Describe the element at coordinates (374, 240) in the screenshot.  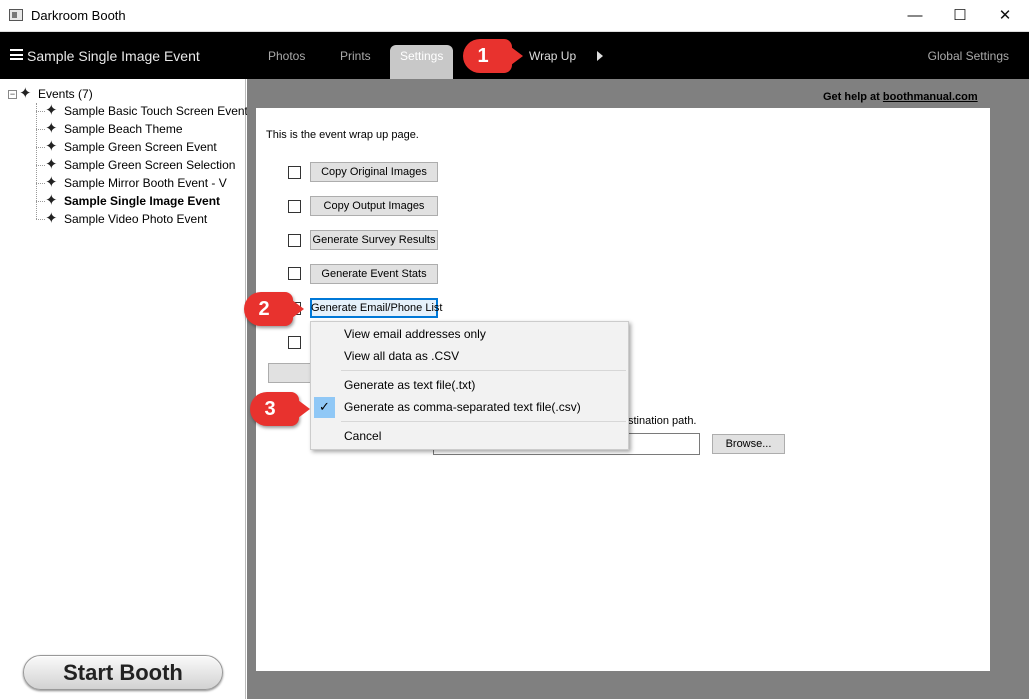
I see `generate-survey-results-button: Generate Survey Results` at that location.